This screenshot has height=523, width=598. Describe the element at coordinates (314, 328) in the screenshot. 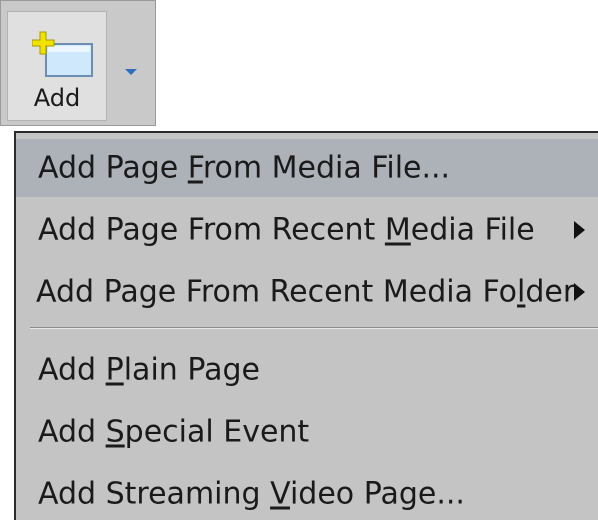

I see `menu-separator` at that location.